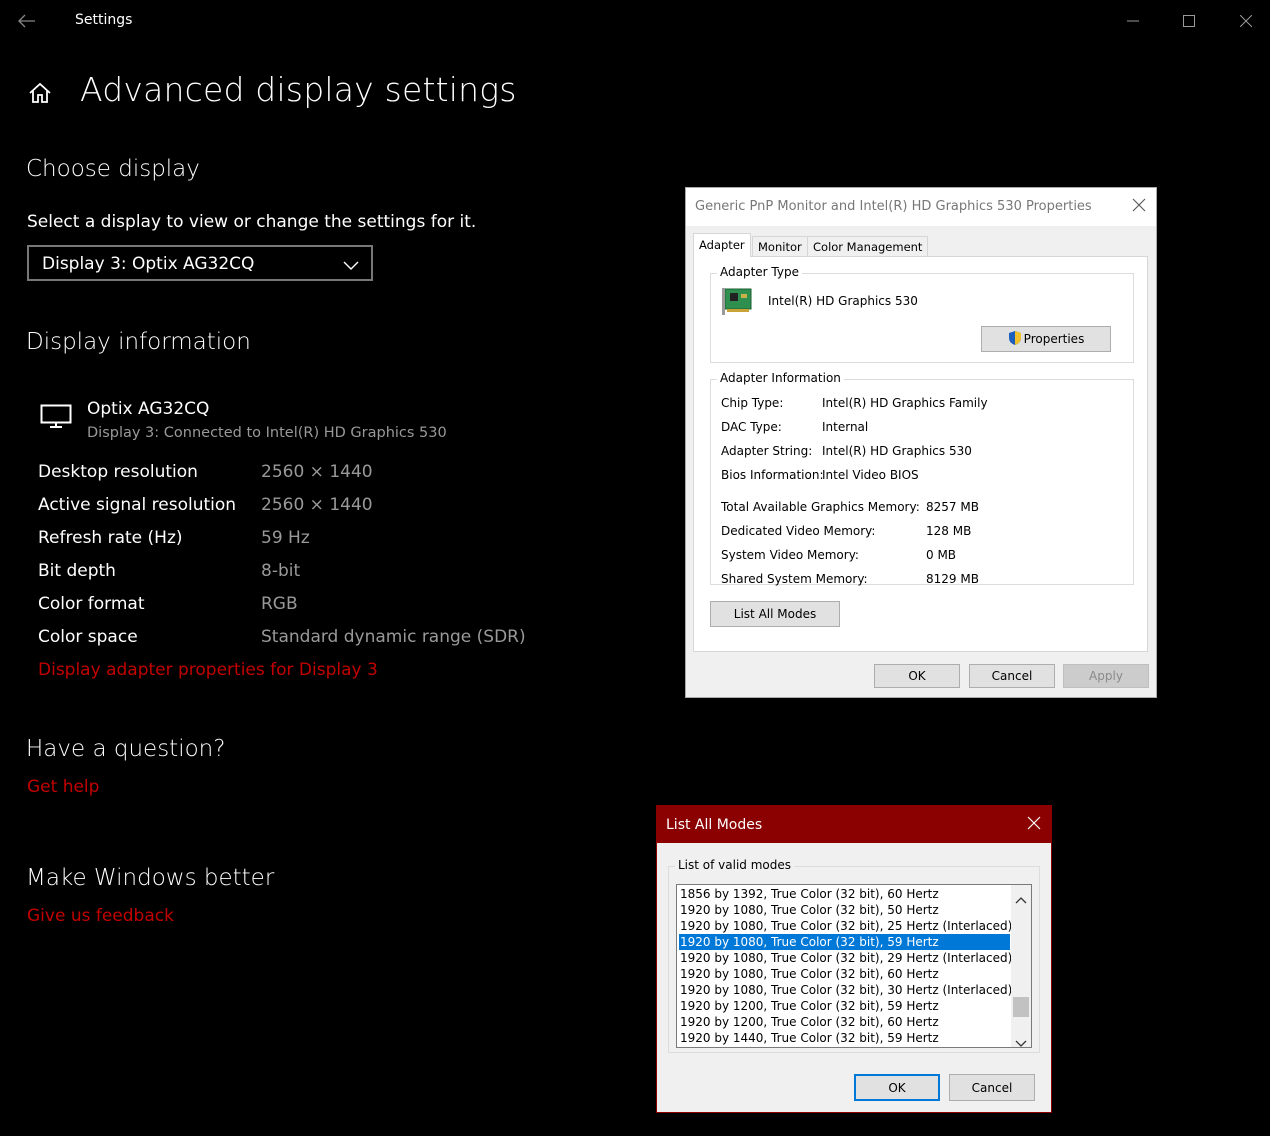 This screenshot has height=1136, width=1270. Describe the element at coordinates (104, 20) in the screenshot. I see `app-title: Settings` at that location.